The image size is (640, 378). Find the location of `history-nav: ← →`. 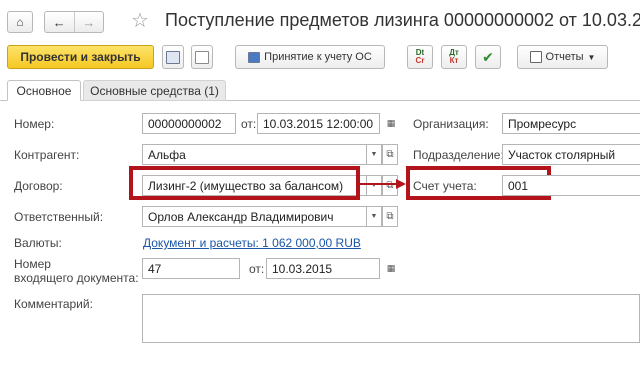

history-nav: ← → is located at coordinates (74, 22).